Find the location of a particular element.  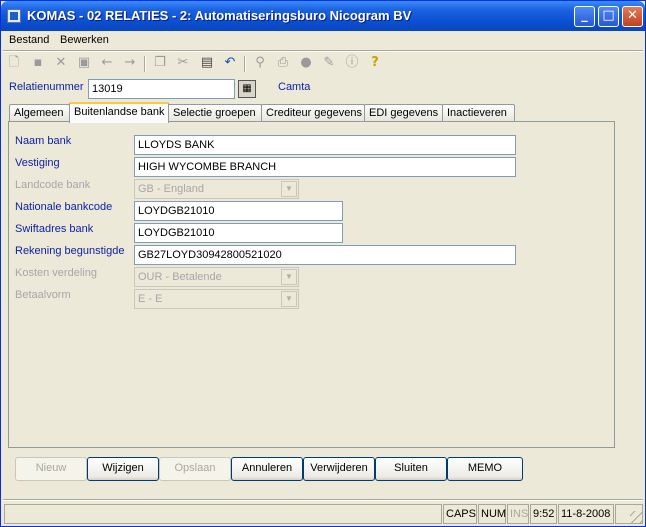

status-num: NUM is located at coordinates (492, 514).